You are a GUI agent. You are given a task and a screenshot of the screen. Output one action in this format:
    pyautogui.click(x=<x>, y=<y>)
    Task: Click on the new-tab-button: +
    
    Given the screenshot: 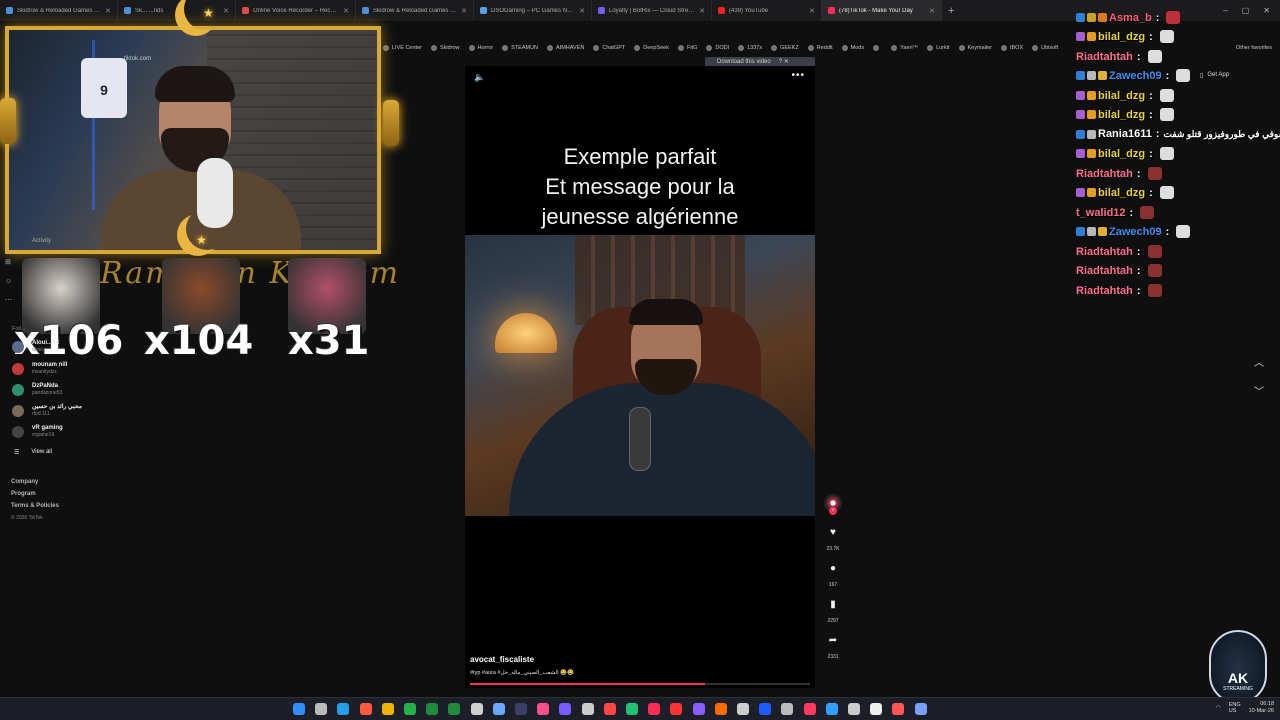 What is the action you would take?
    pyautogui.click(x=951, y=11)
    